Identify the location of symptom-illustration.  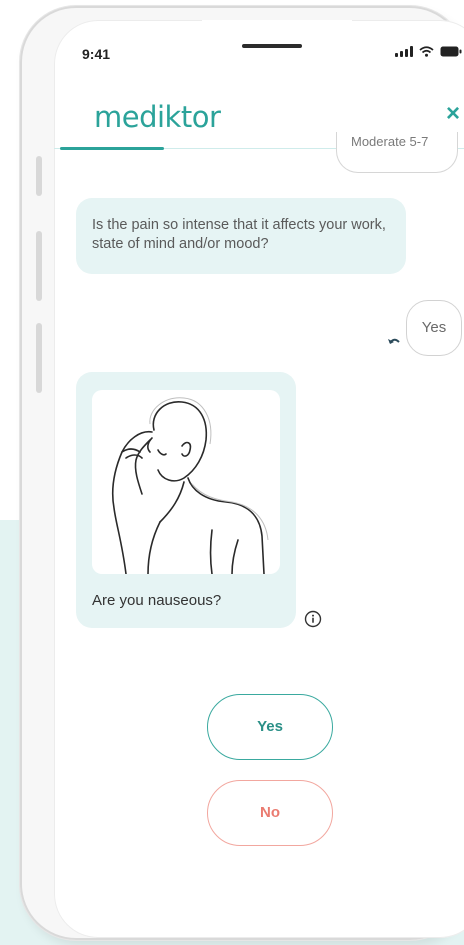
(186, 482).